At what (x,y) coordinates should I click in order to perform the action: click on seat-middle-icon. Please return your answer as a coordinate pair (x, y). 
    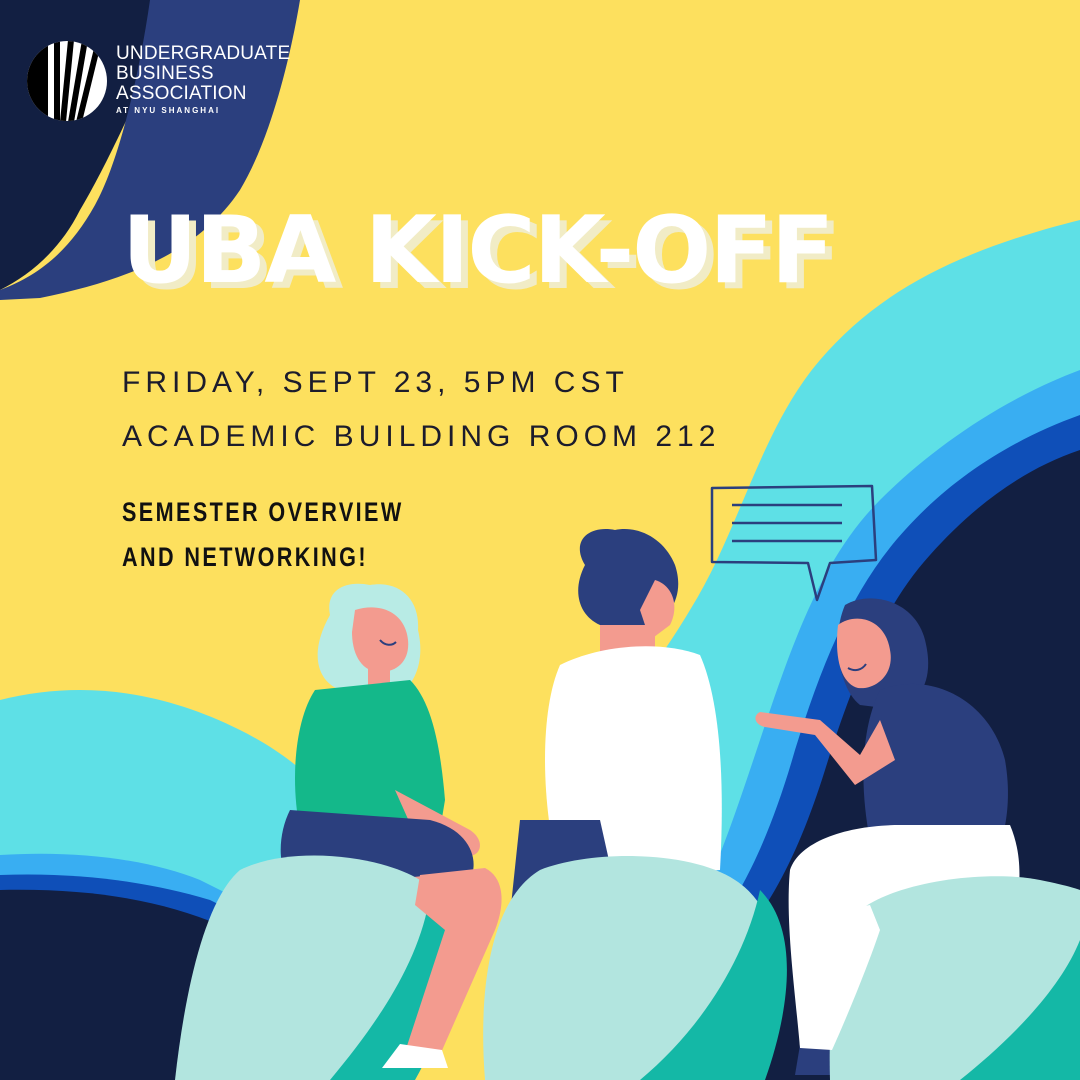
    Looking at the image, I should click on (635, 968).